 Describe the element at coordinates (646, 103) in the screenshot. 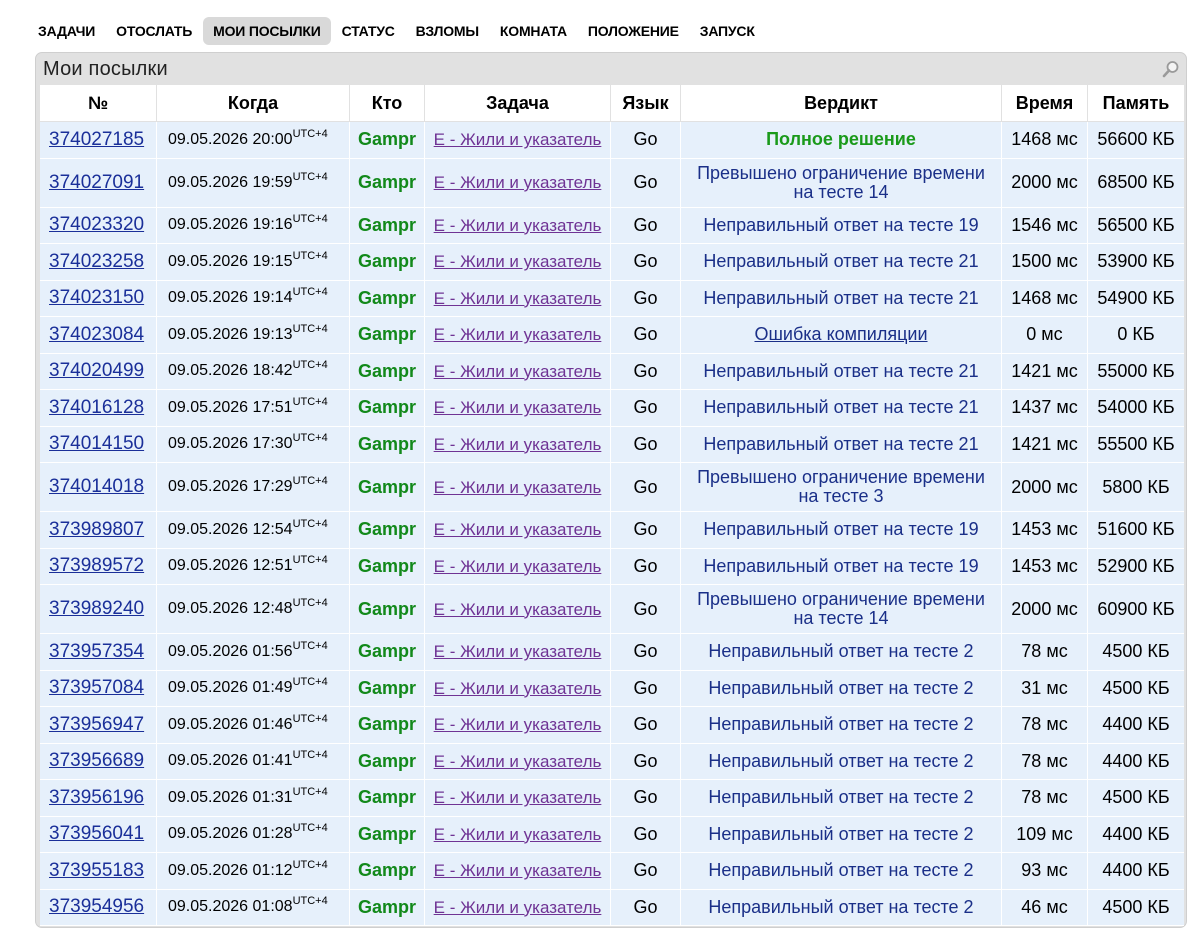

I see `header-language: Язык` at that location.